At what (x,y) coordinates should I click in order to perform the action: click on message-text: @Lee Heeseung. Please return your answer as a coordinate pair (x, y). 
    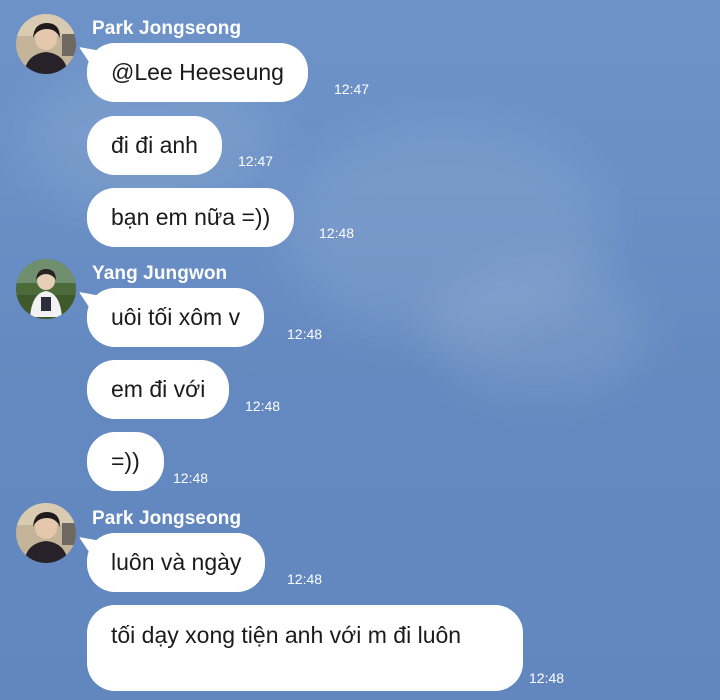
    Looking at the image, I should click on (197, 72).